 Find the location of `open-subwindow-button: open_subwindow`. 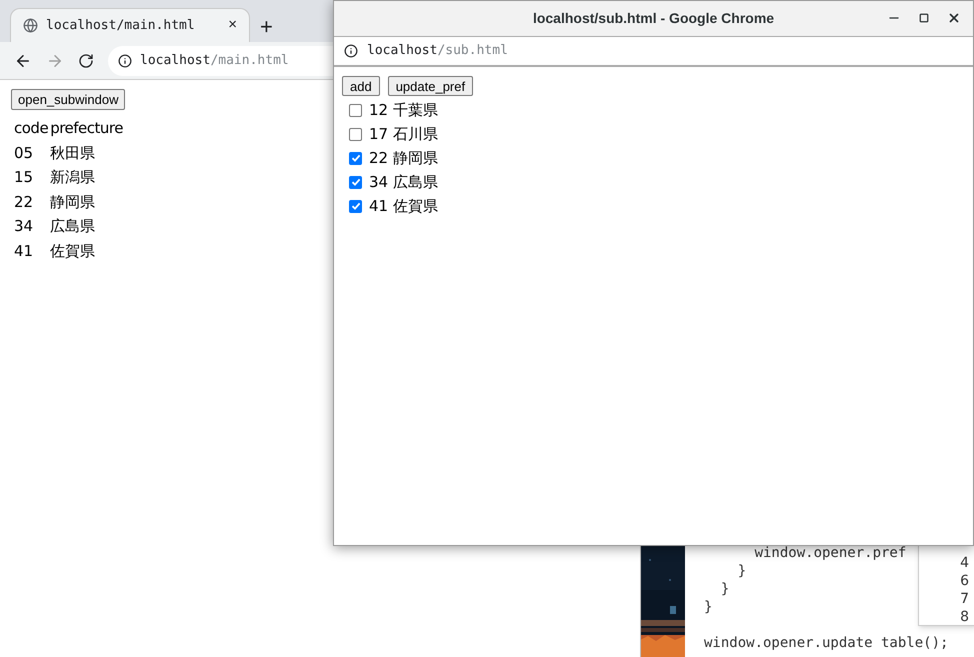

open-subwindow-button: open_subwindow is located at coordinates (68, 99).